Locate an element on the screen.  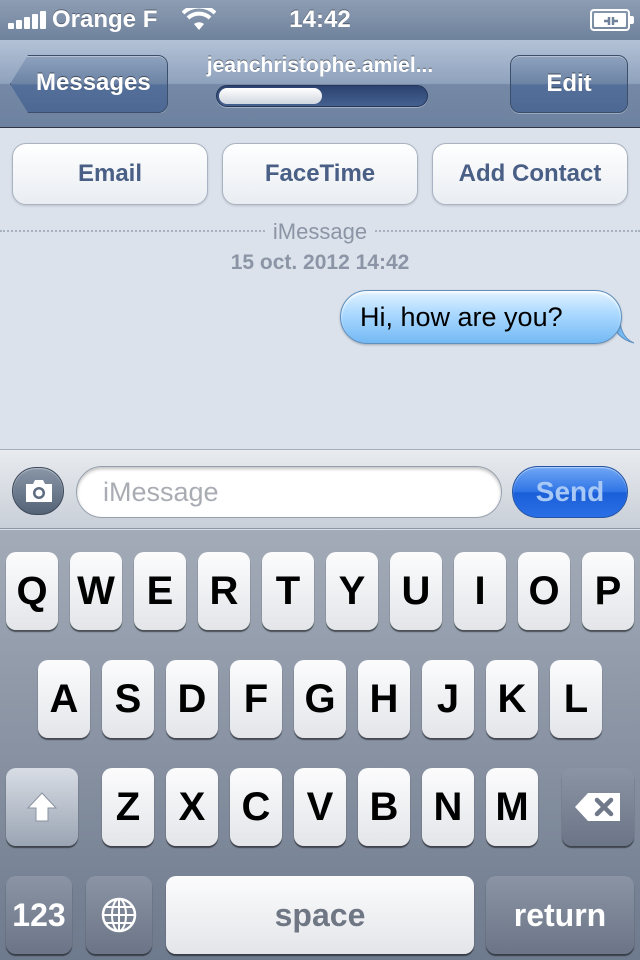
key-u: U is located at coordinates (416, 591).